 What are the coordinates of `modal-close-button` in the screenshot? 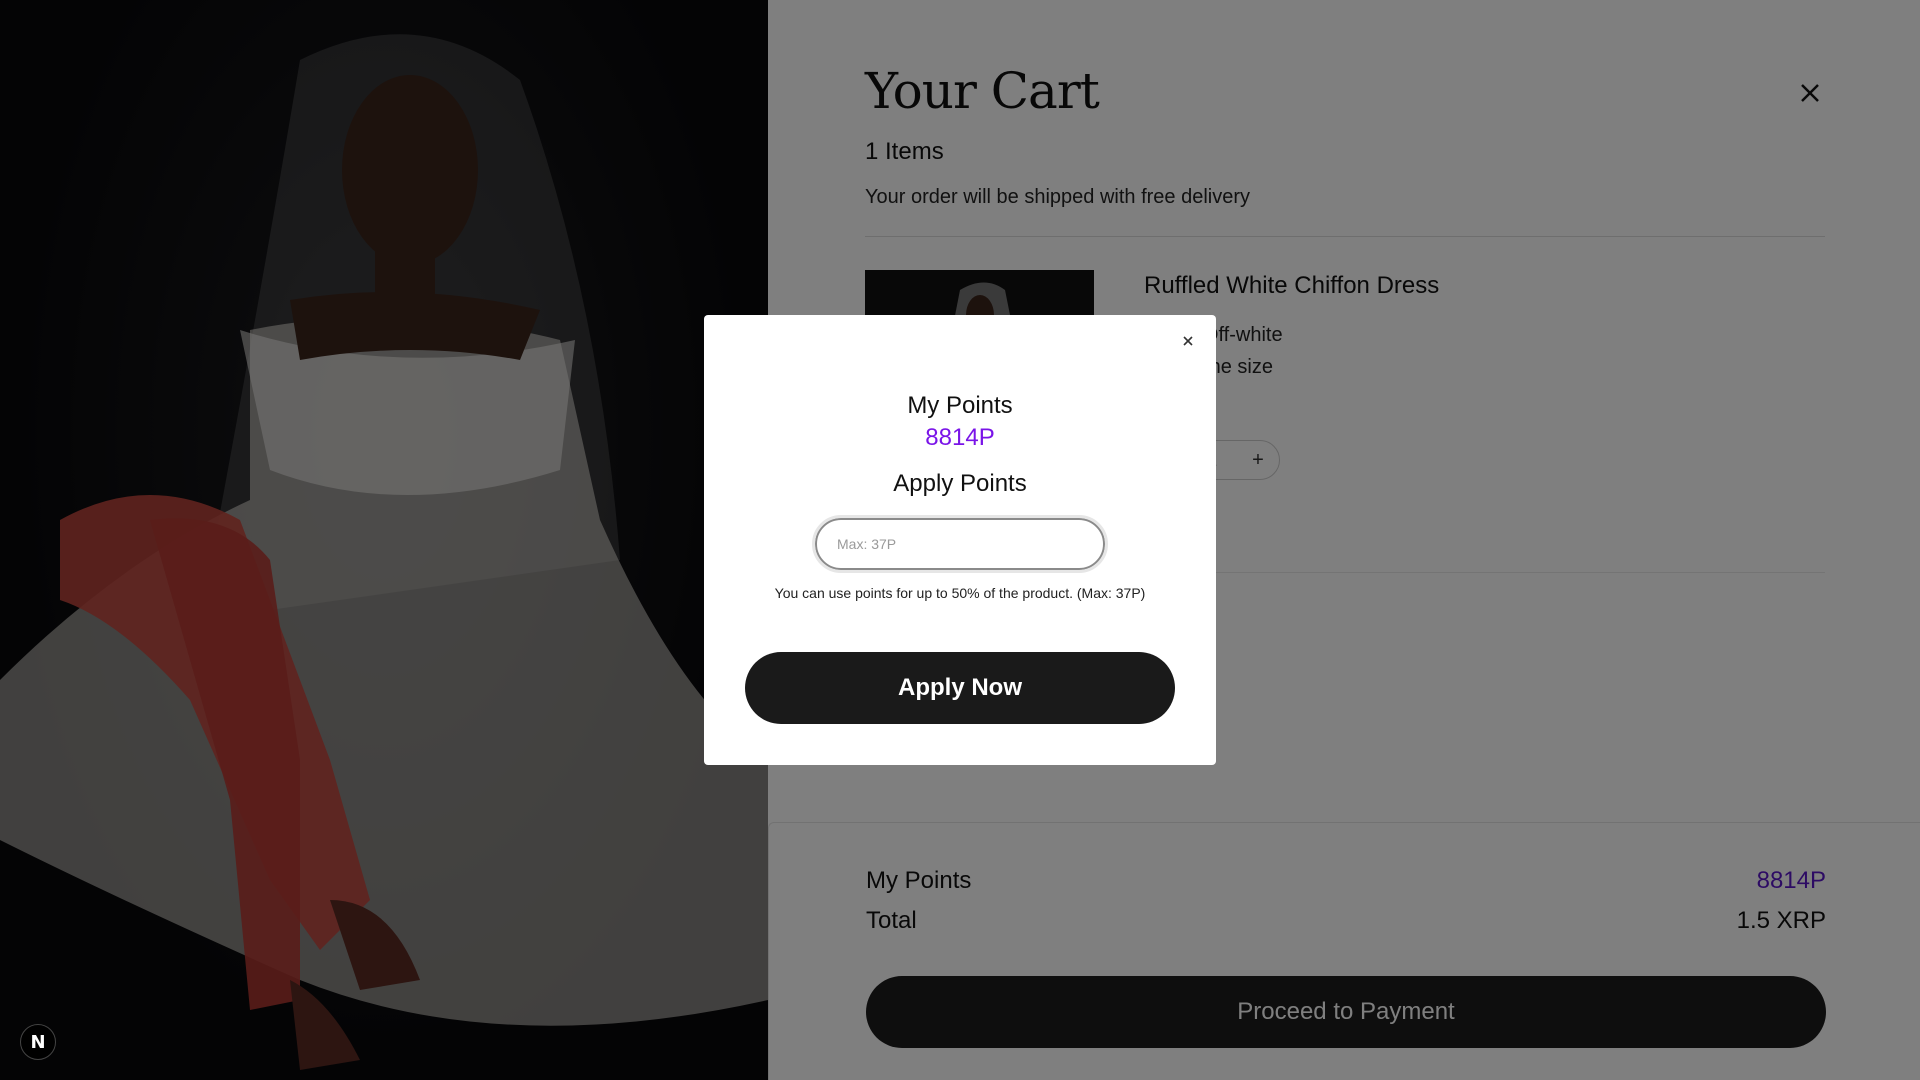 It's located at (1188, 341).